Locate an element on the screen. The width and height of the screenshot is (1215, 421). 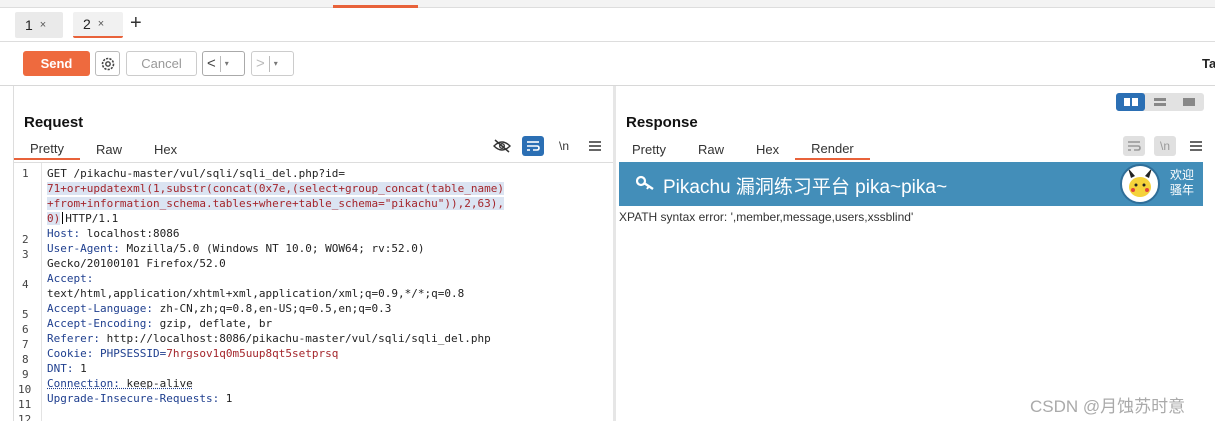
header-name: Referer: is located at coordinates (73, 338).